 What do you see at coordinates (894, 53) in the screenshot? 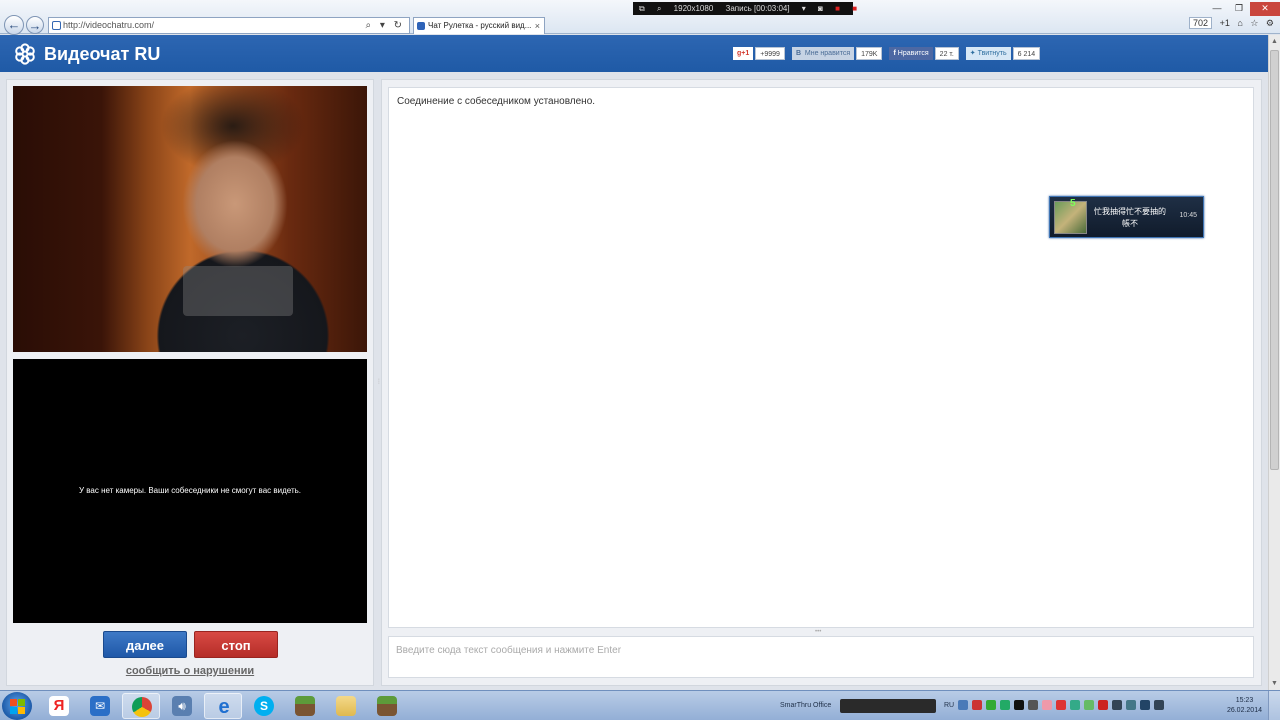
I see `facebook-icon: f` at bounding box center [894, 53].